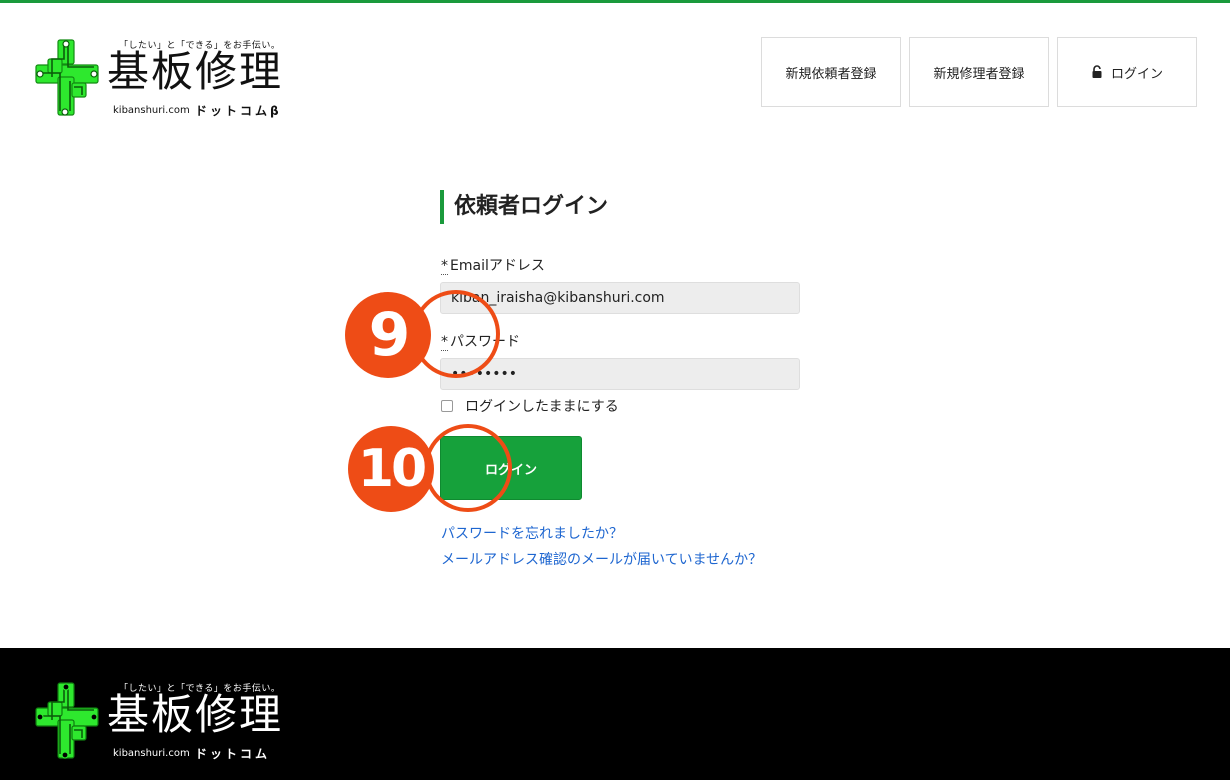 This screenshot has width=1230, height=780. I want to click on remember-me: ログインしたままにする, so click(530, 406).